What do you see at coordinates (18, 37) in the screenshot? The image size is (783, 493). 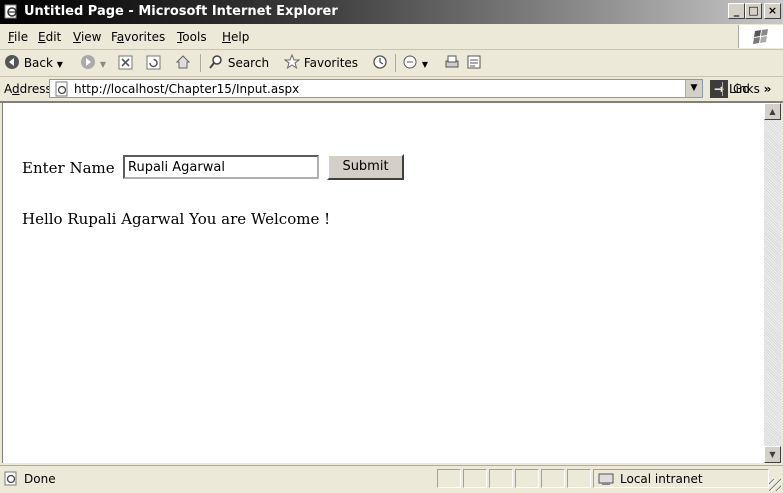 I see `menu-file: File` at bounding box center [18, 37].